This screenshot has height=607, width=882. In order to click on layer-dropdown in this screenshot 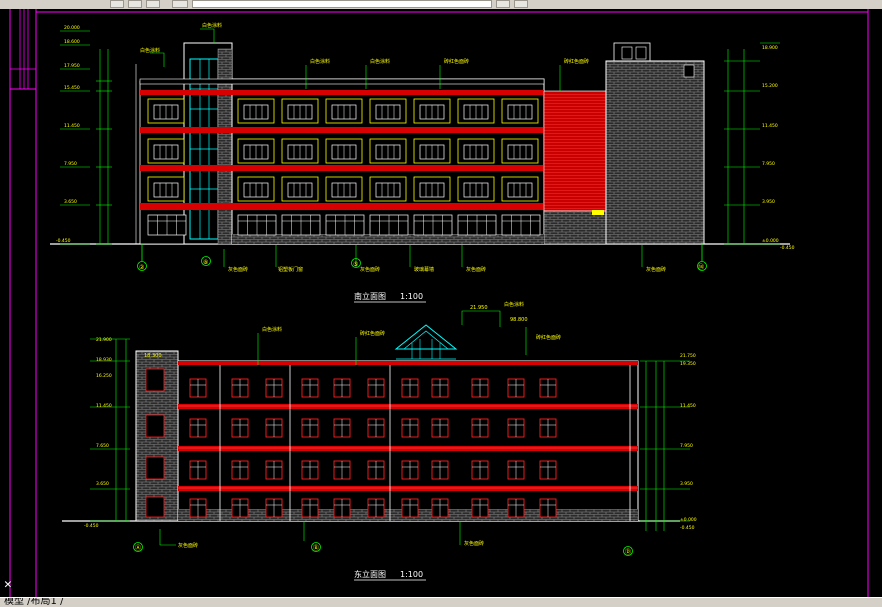, I will do `click(342, 4)`.